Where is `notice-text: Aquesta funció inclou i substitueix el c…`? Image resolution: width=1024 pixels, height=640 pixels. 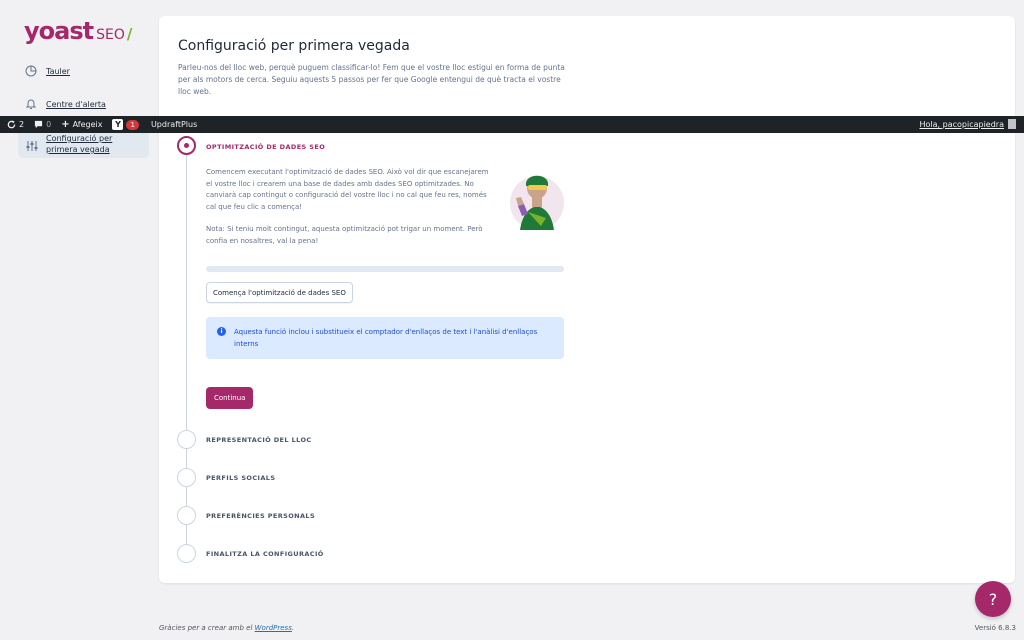 notice-text: Aquesta funció inclou i substitueix el c… is located at coordinates (386, 338).